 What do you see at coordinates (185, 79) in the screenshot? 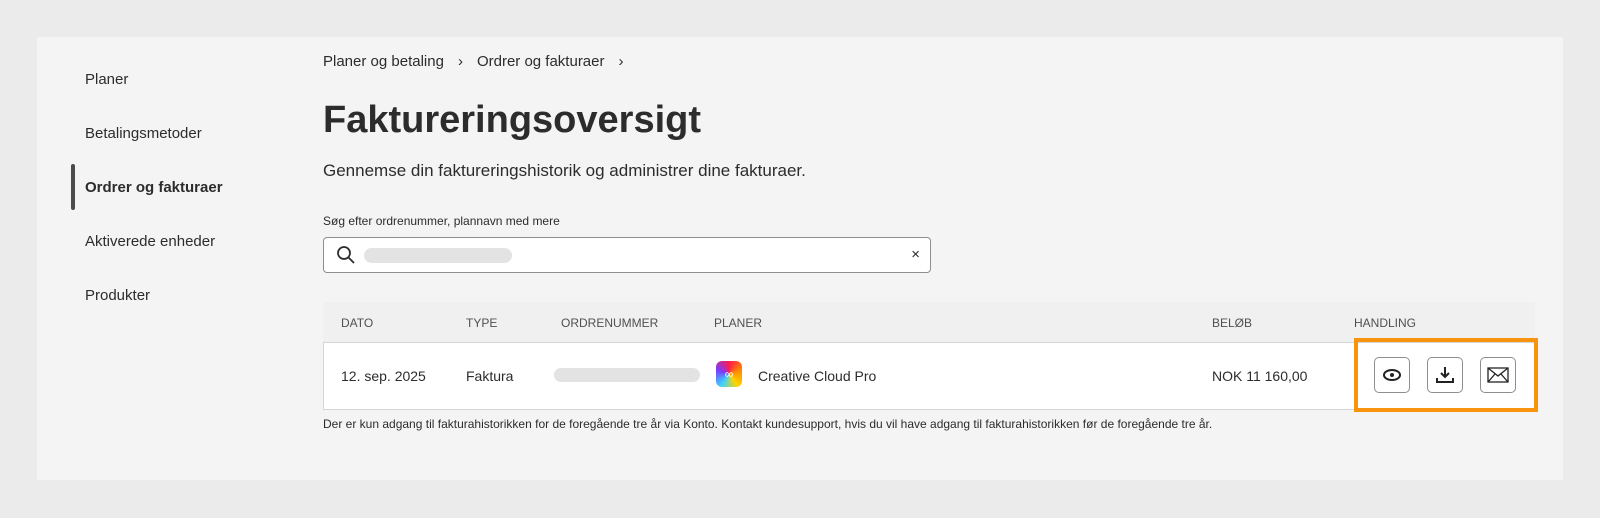
I see `sidebar-item-planer: Planer` at bounding box center [185, 79].